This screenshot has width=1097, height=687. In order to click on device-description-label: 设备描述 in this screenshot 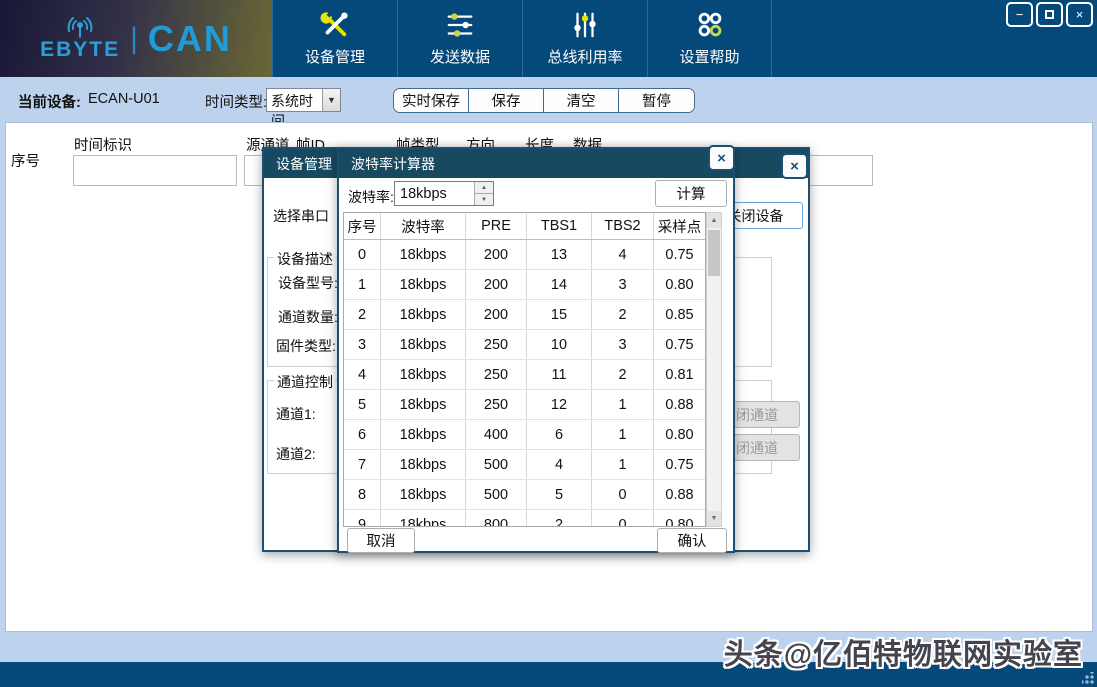, I will do `click(305, 259)`.